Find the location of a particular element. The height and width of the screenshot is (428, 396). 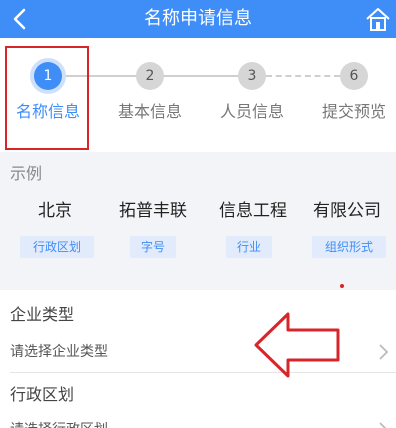

step-6-indicator: 6 is located at coordinates (354, 76).